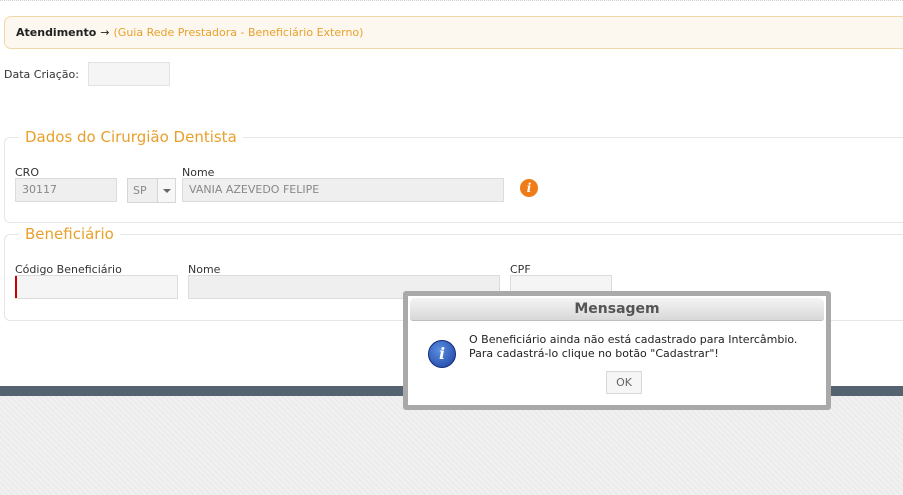  I want to click on info-blue-icon: i, so click(442, 354).